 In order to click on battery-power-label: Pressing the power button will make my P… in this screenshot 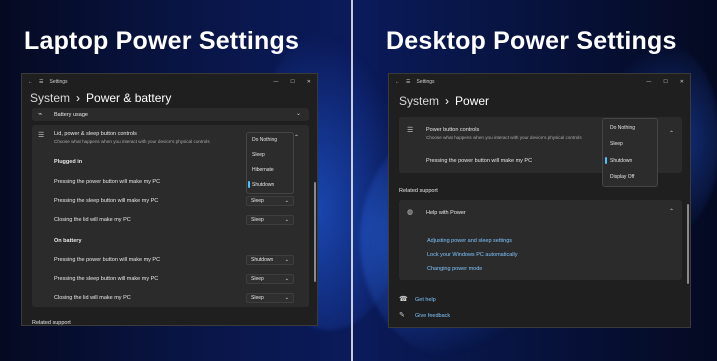, I will do `click(107, 260)`.